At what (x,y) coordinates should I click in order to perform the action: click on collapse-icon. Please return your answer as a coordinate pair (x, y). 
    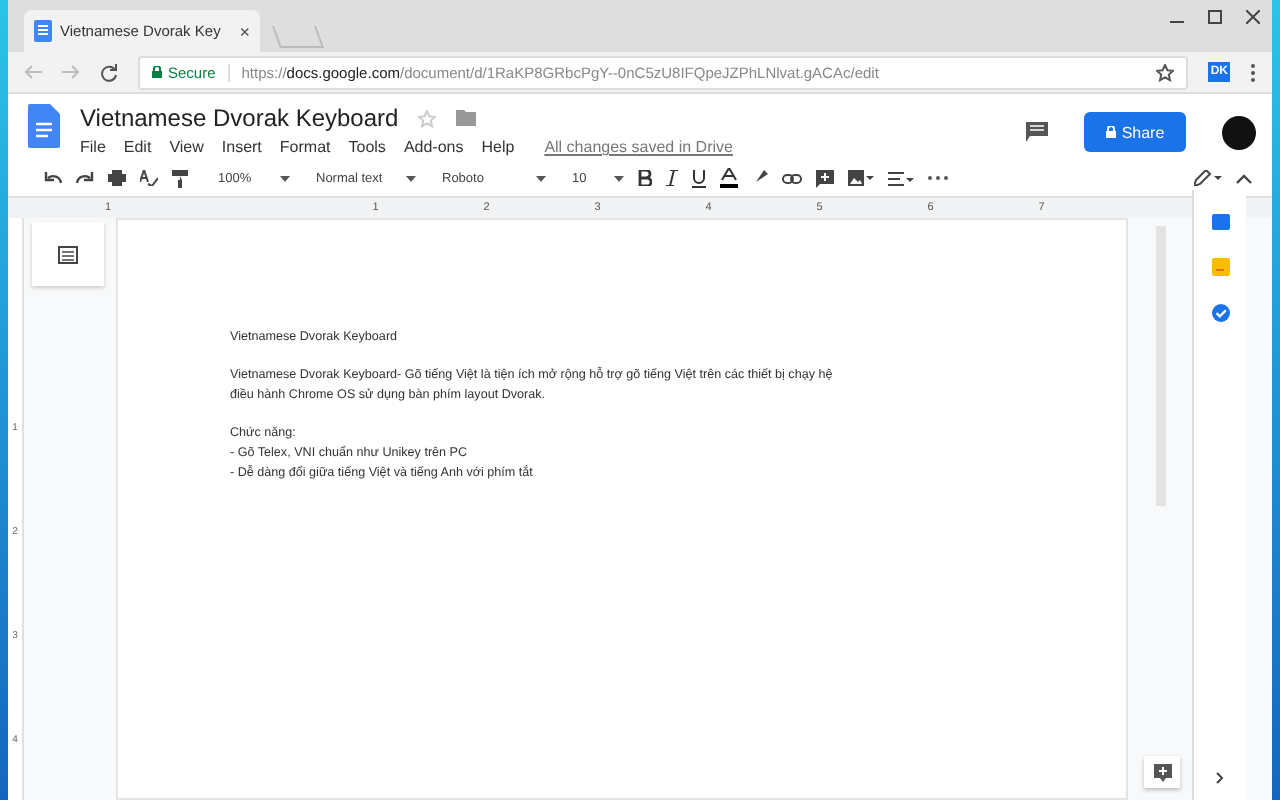
    Looking at the image, I should click on (1244, 178).